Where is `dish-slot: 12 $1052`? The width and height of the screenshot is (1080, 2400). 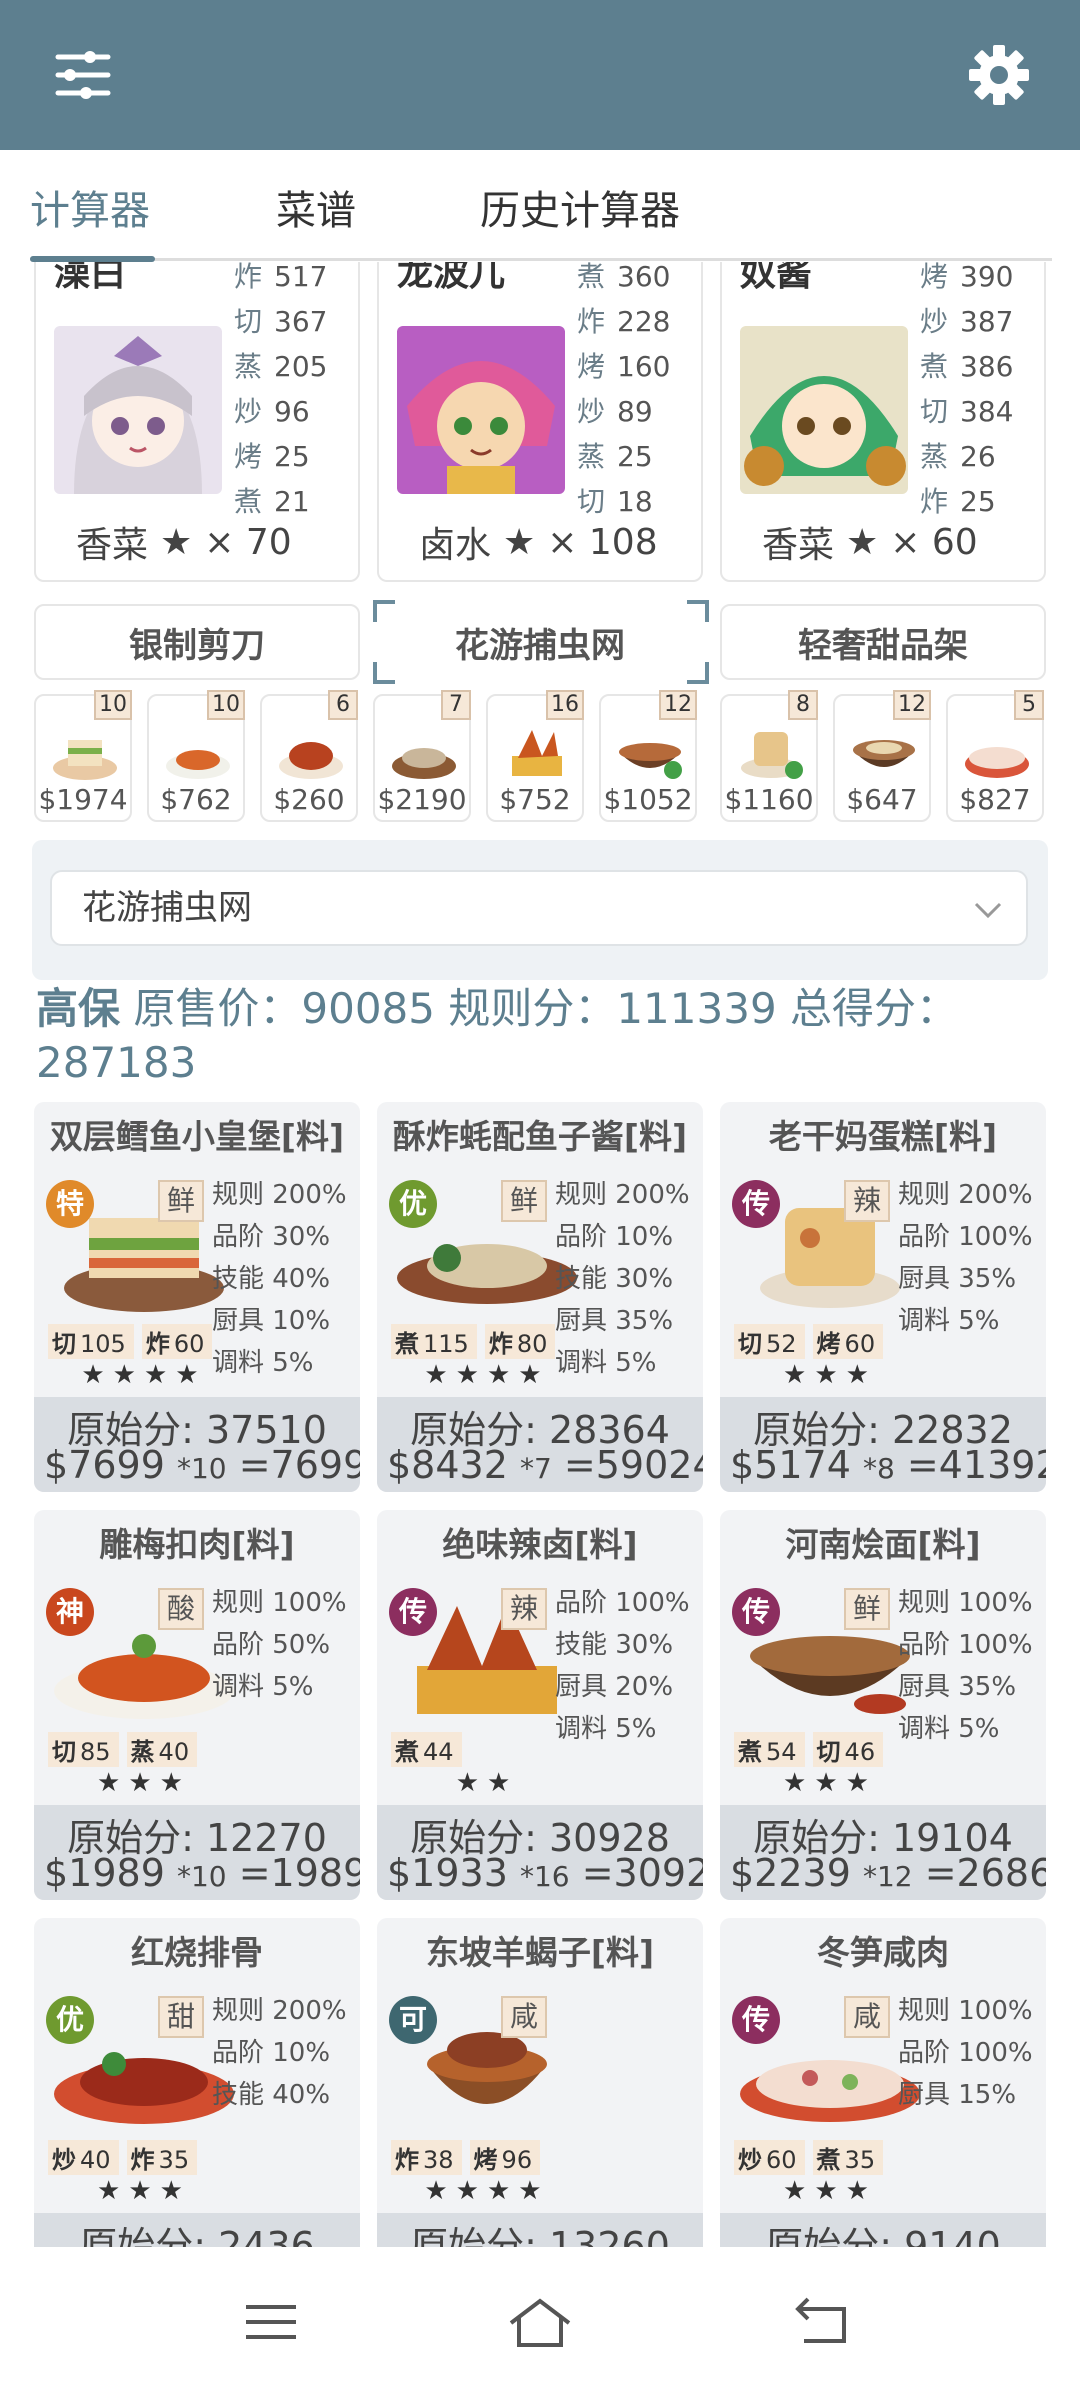 dish-slot: 12 $1052 is located at coordinates (648, 756).